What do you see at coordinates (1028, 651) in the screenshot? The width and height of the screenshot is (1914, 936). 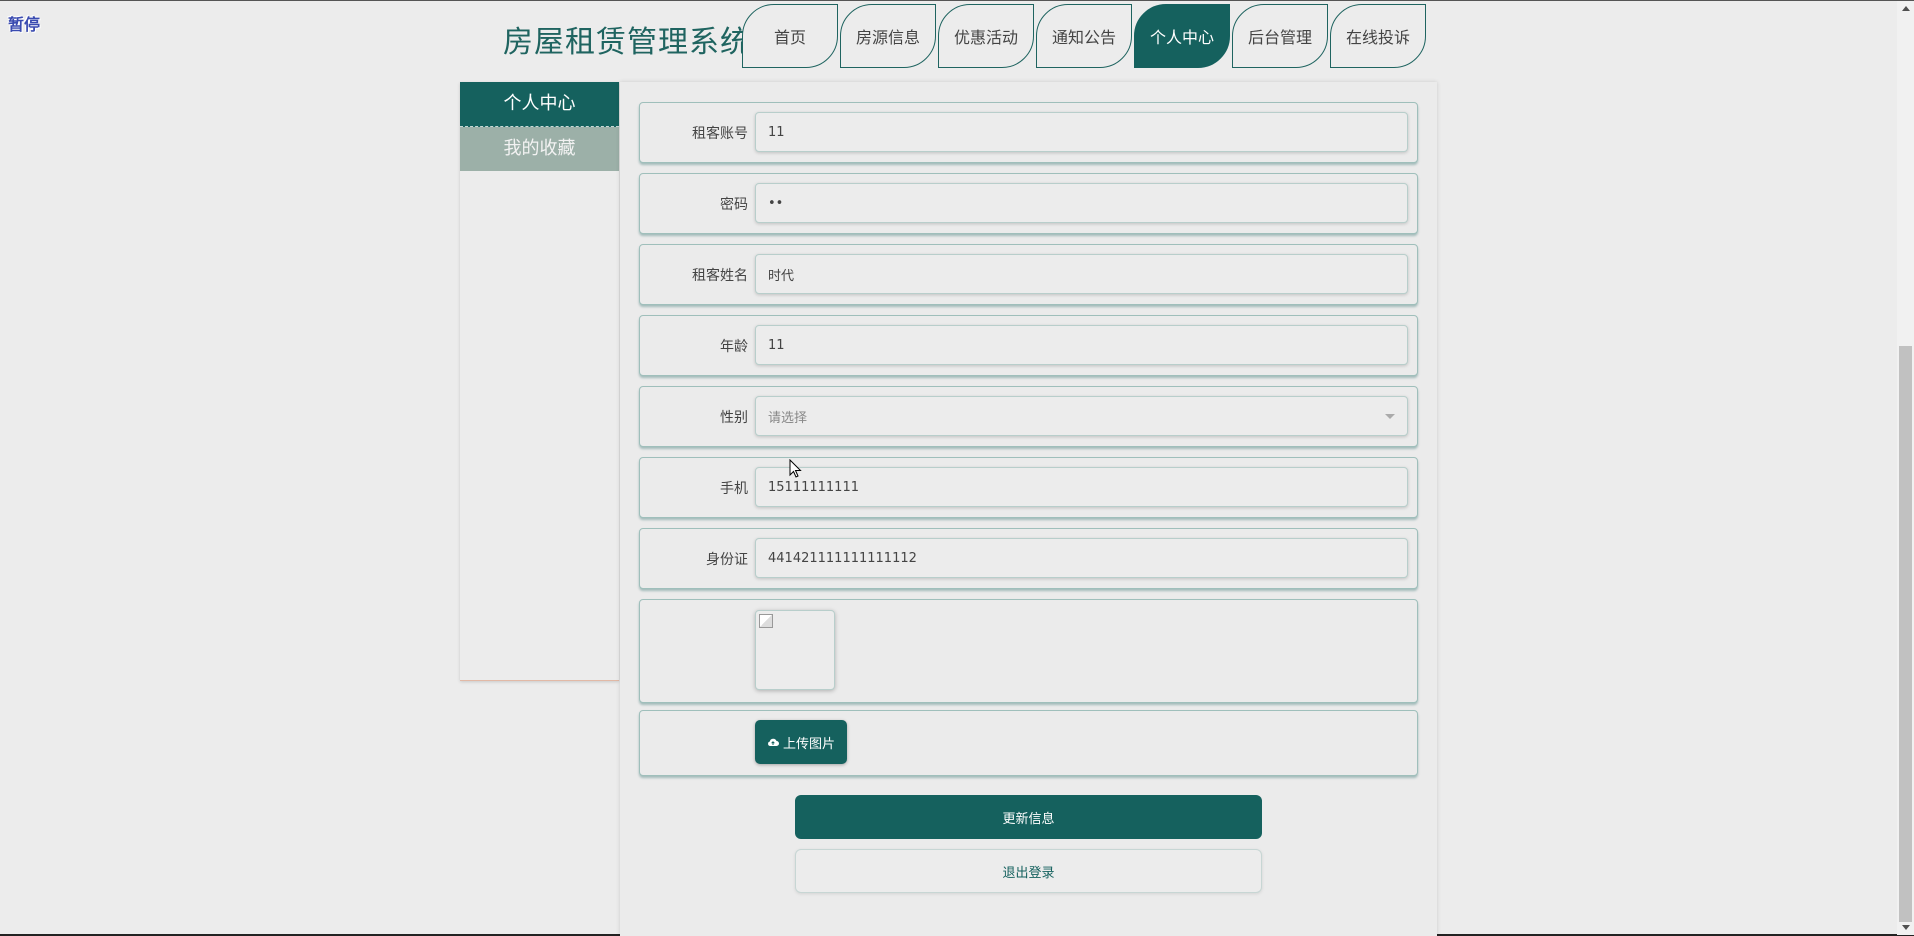 I see `form-row-avatar-preview` at bounding box center [1028, 651].